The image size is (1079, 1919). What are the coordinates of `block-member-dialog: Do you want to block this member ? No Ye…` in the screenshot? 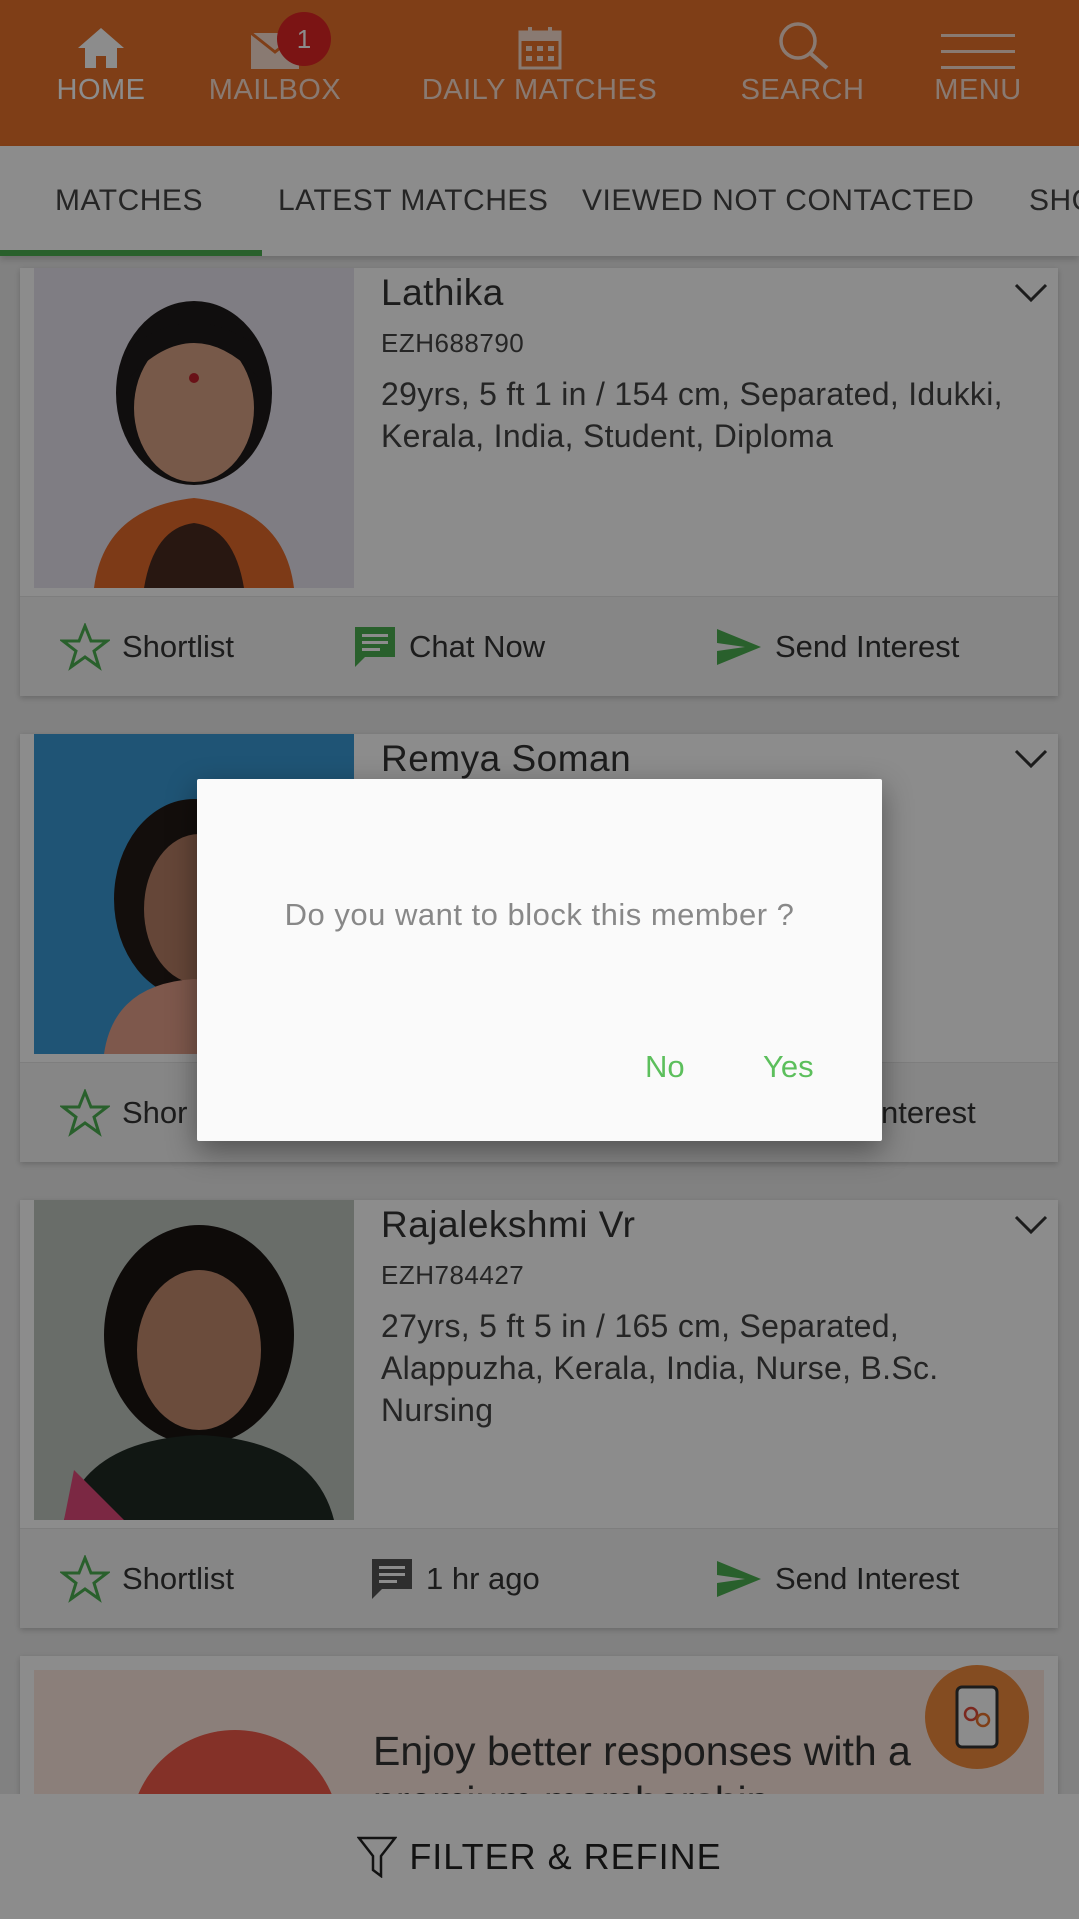 It's located at (539, 960).